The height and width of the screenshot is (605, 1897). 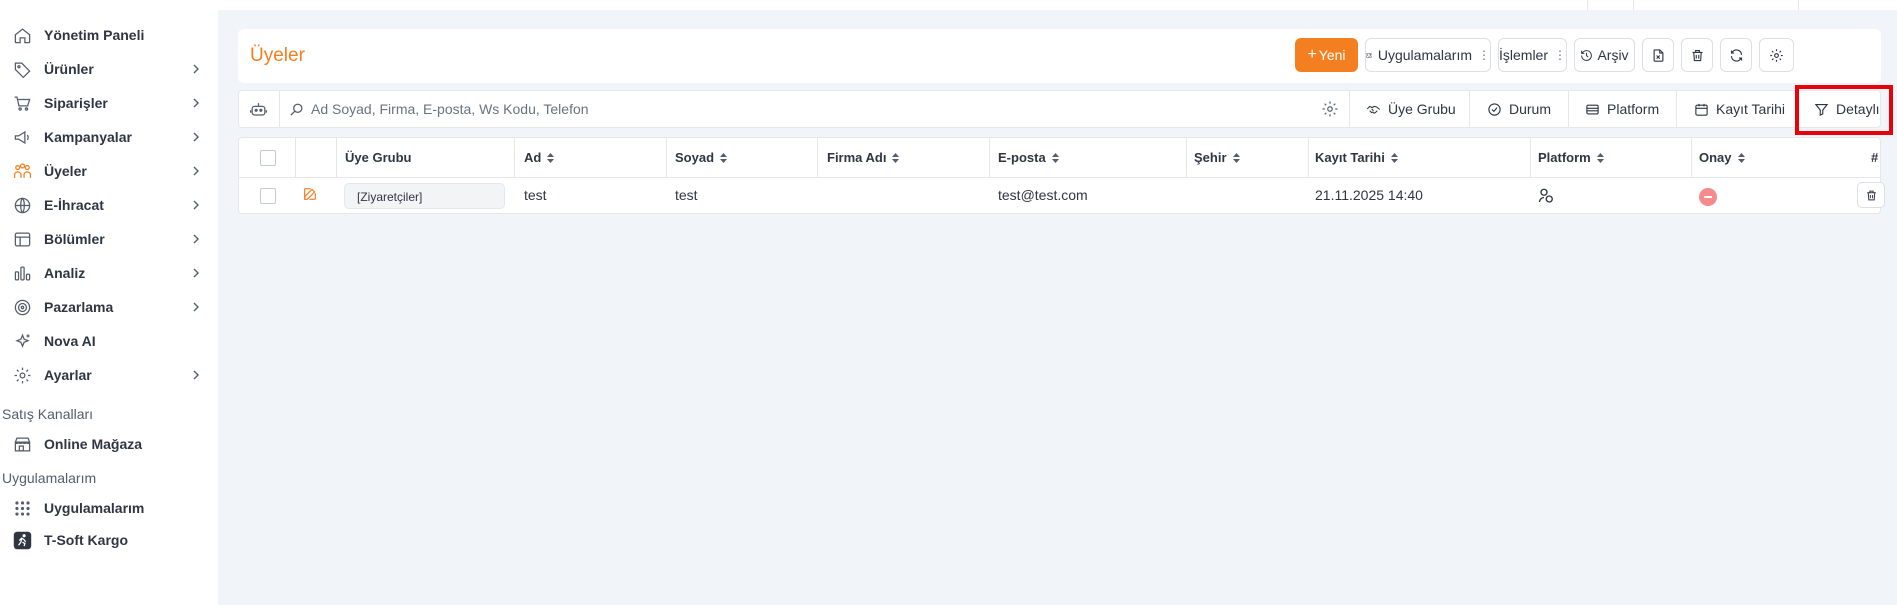 What do you see at coordinates (109, 273) in the screenshot?
I see `sidebar-item-analytics: Analiz` at bounding box center [109, 273].